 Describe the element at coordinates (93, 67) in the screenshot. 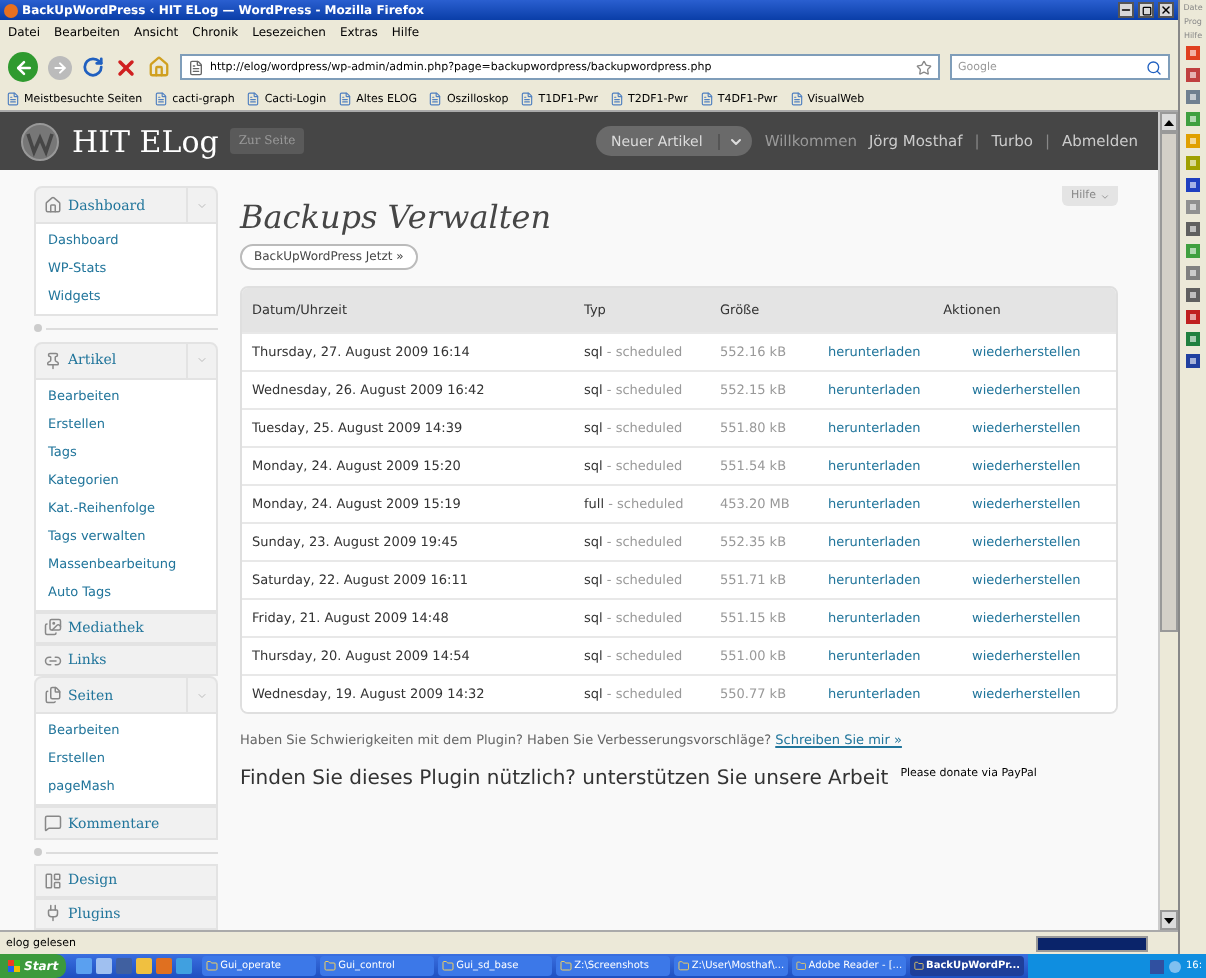

I see `reload-icon` at that location.